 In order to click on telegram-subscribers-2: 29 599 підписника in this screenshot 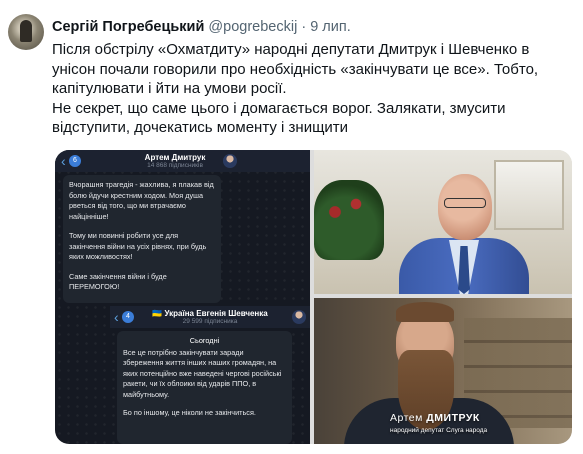, I will do `click(210, 321)`.